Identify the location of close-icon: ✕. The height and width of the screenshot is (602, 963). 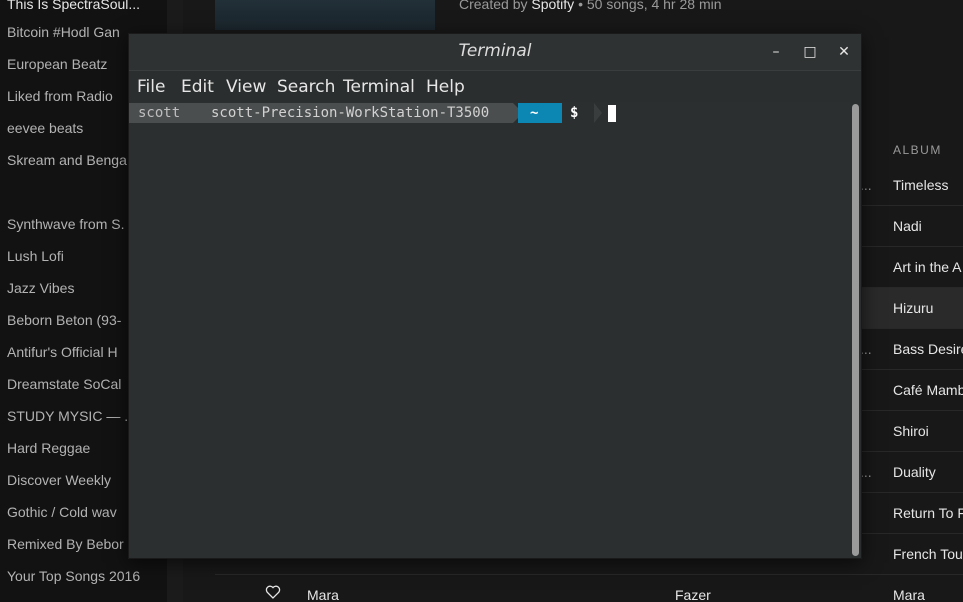
(844, 52).